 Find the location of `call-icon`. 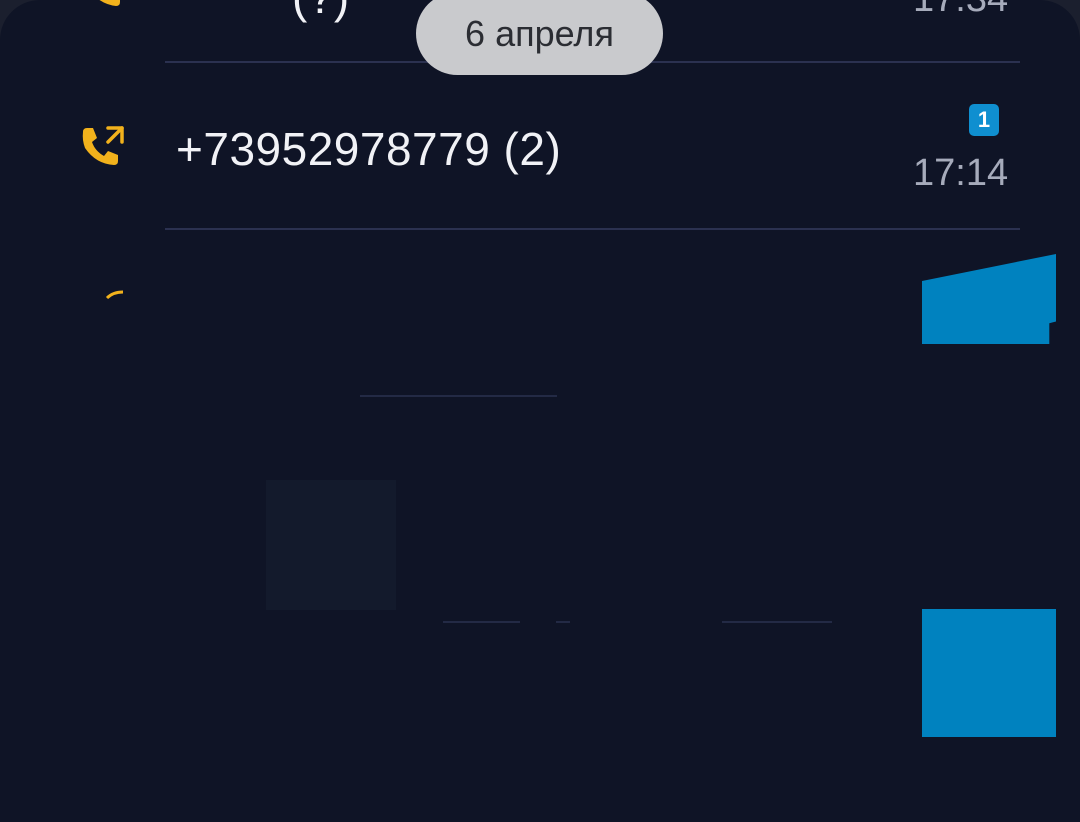

call-icon is located at coordinates (114, 295).